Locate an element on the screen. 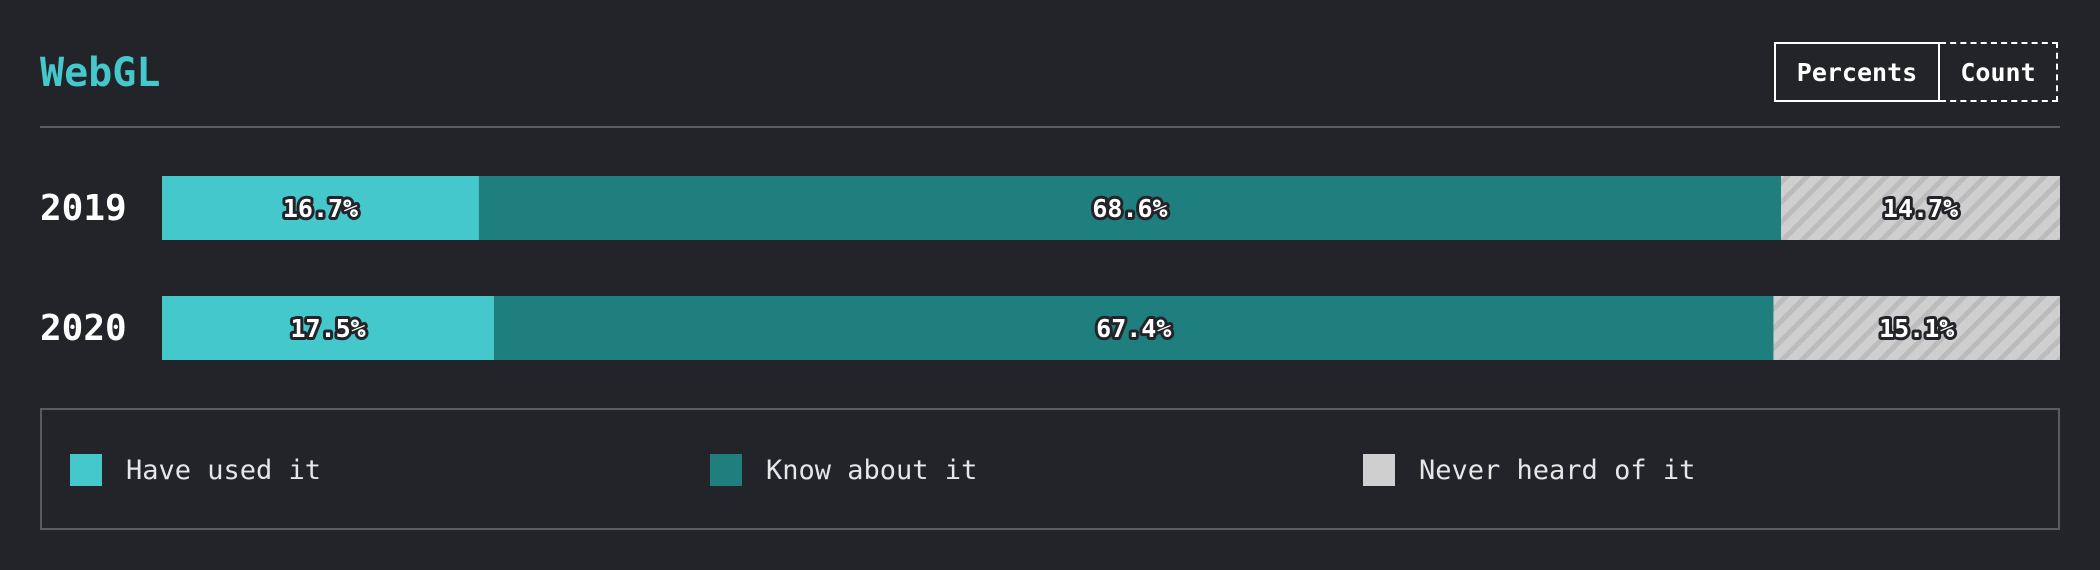  legend-label-know-about: Know about it is located at coordinates (872, 470).